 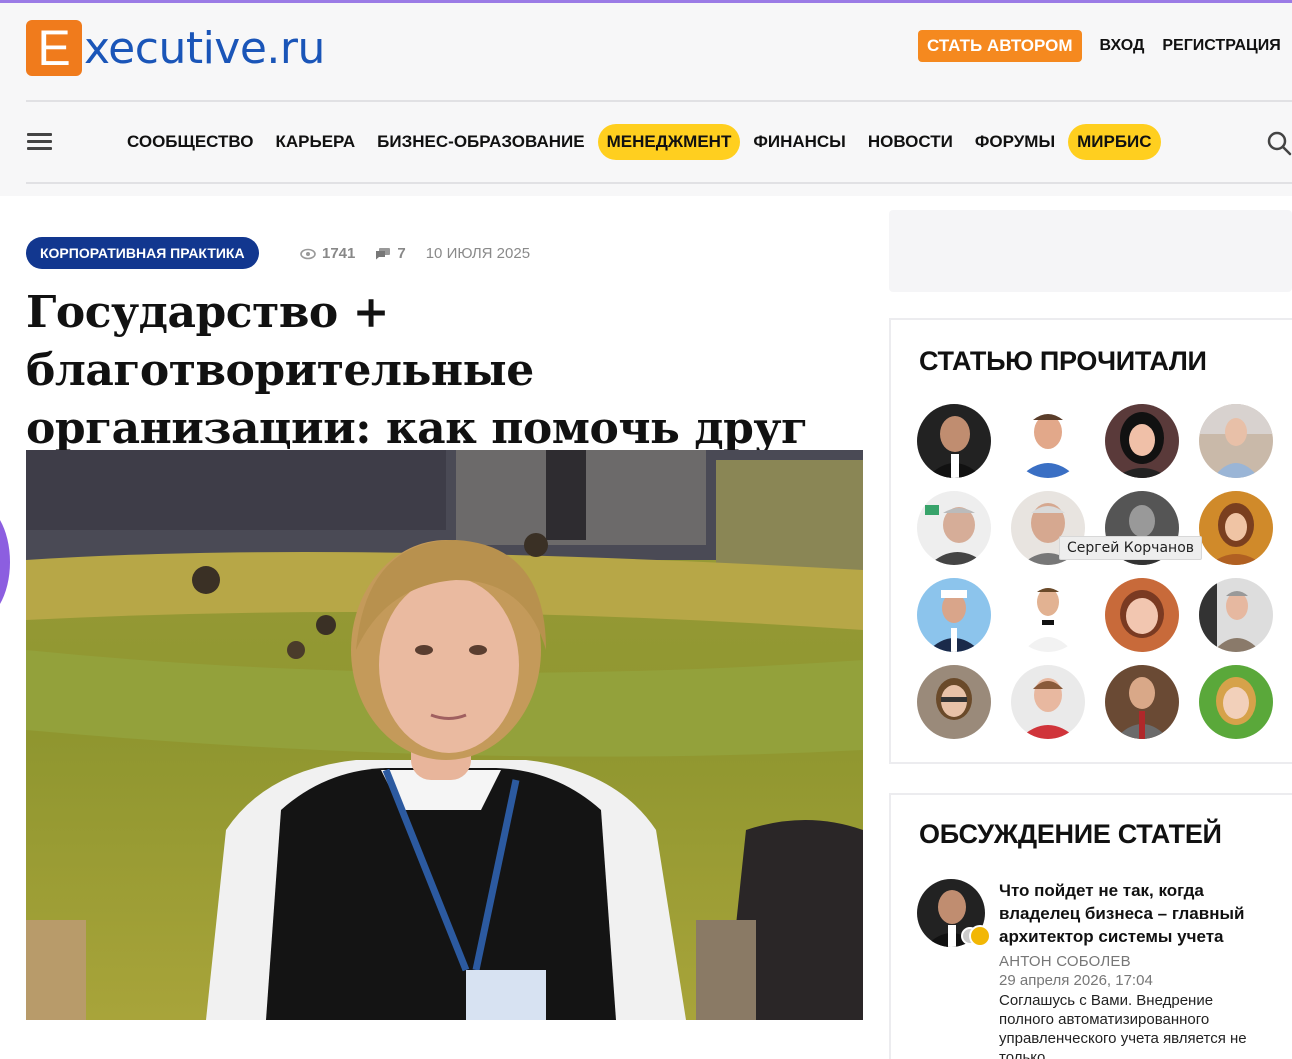 What do you see at coordinates (980, 936) in the screenshot?
I see `commenter-status-badge` at bounding box center [980, 936].